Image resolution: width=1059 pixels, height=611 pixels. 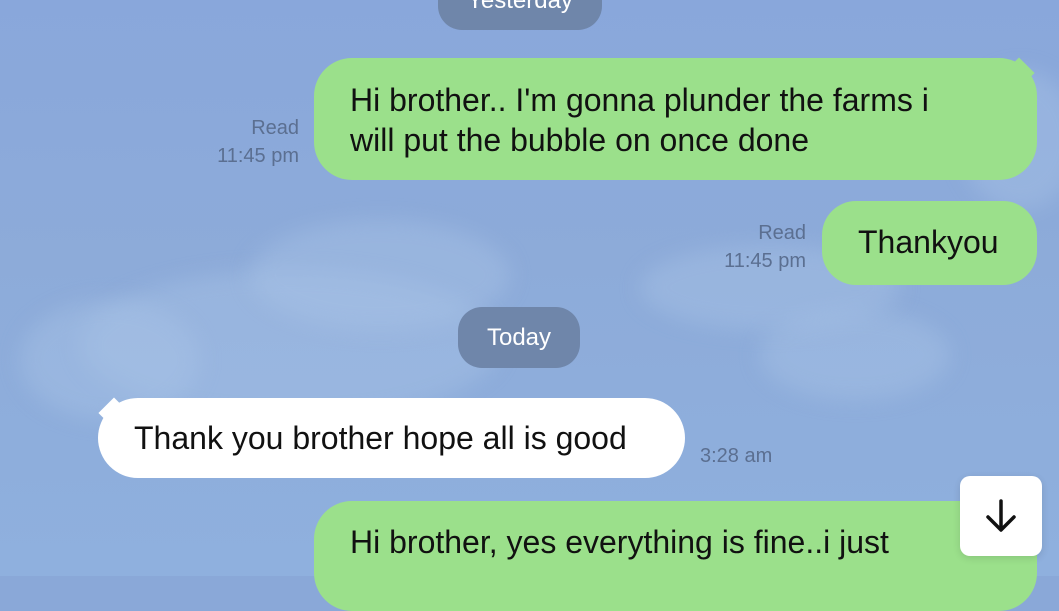 What do you see at coordinates (380, 438) in the screenshot?
I see `message-text-line: Thank you brother hope all is good` at bounding box center [380, 438].